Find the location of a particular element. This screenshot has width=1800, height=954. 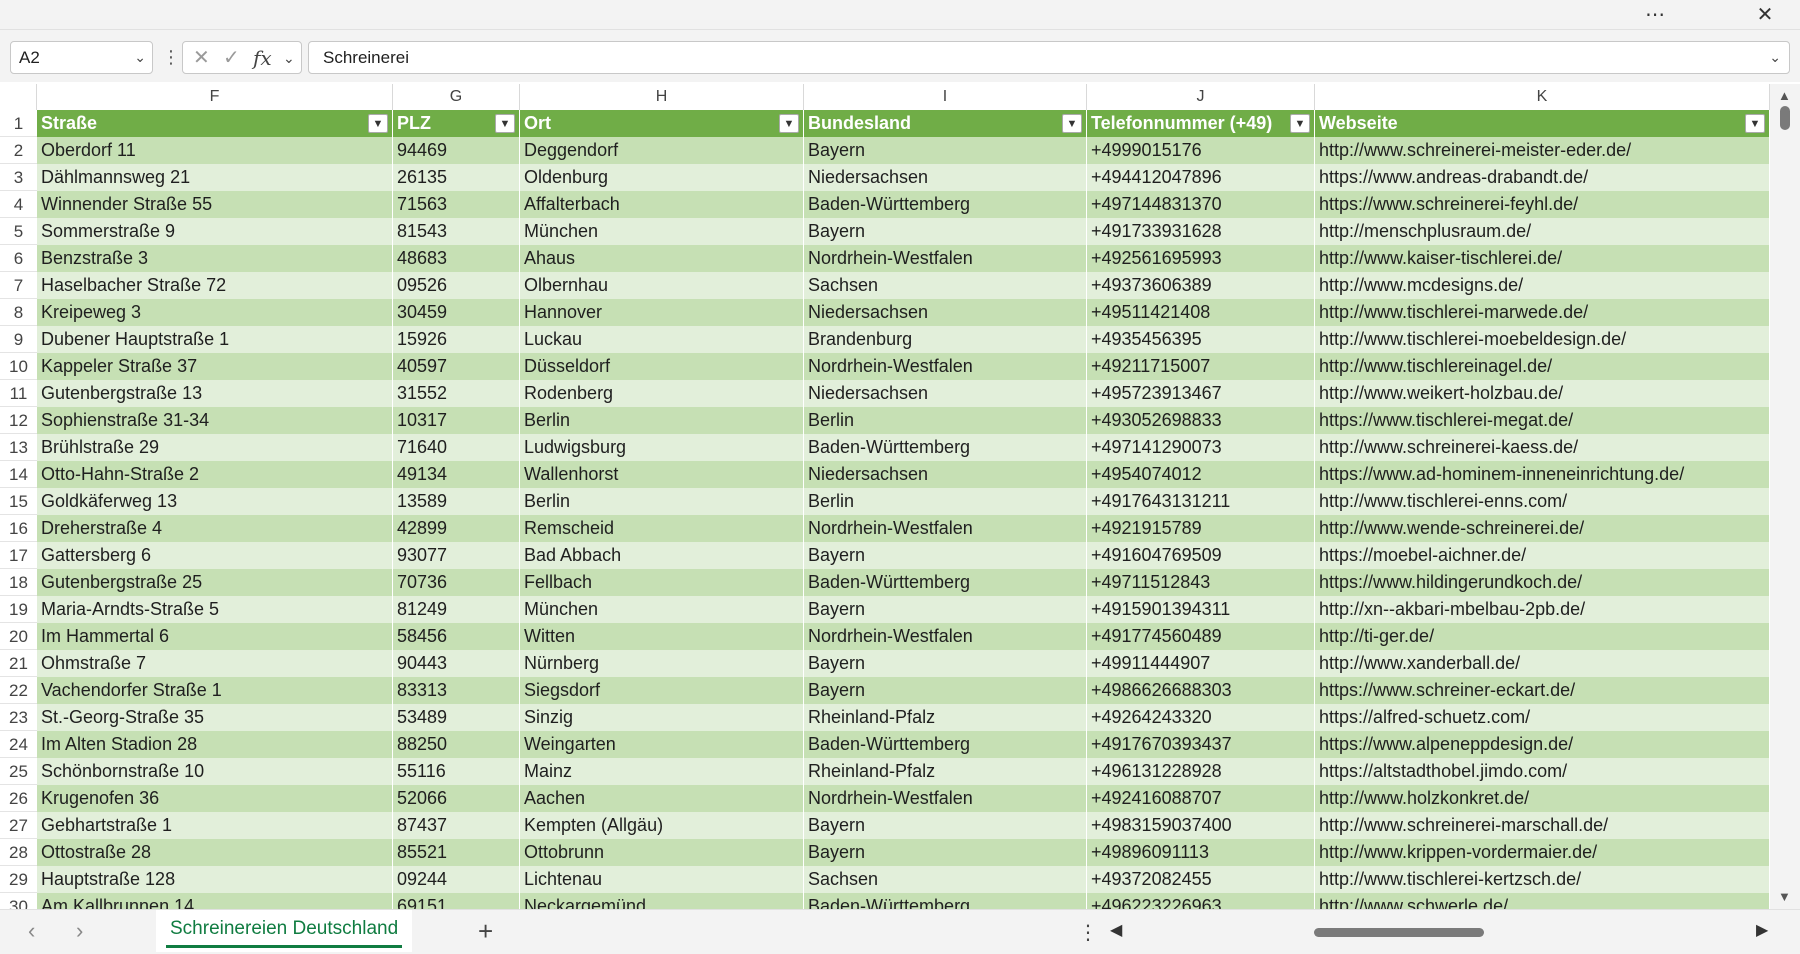

table-cell: Sophienstraße 31-34 is located at coordinates (215, 420).